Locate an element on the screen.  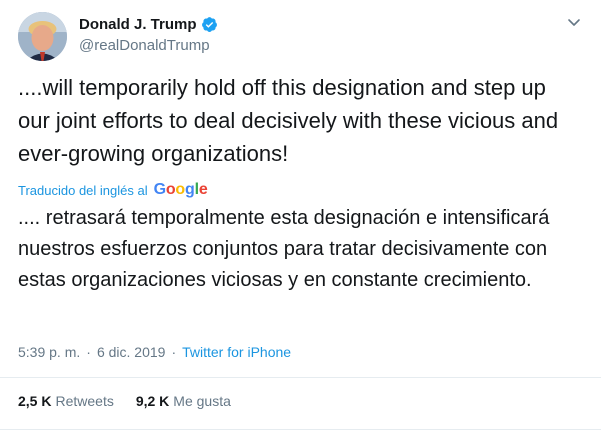
retweets-stat: 2,5 K Retweets is located at coordinates (66, 401).